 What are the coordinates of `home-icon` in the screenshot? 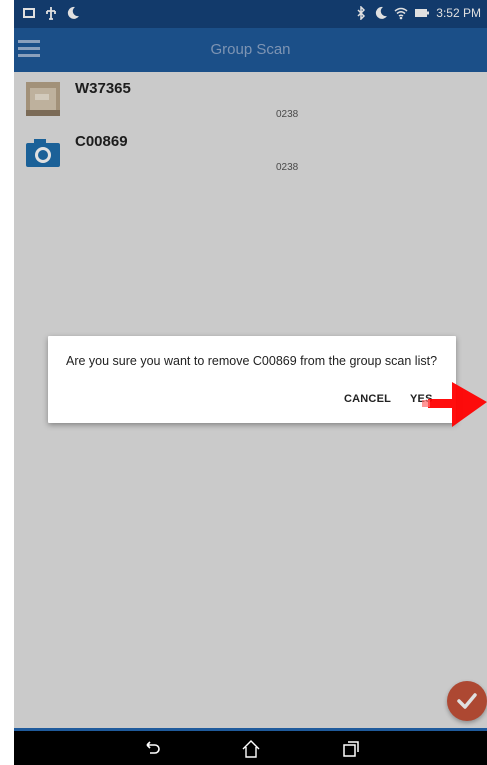 It's located at (251, 749).